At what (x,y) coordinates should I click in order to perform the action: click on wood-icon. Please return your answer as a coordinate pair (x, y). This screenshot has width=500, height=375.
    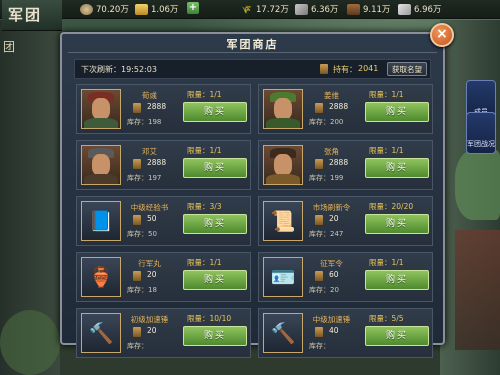
    Looking at the image, I should click on (353, 9).